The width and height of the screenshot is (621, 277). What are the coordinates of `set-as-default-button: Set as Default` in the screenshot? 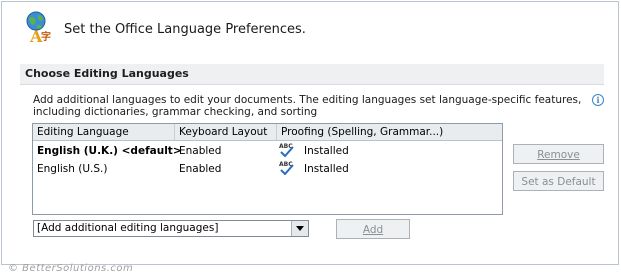 It's located at (558, 181).